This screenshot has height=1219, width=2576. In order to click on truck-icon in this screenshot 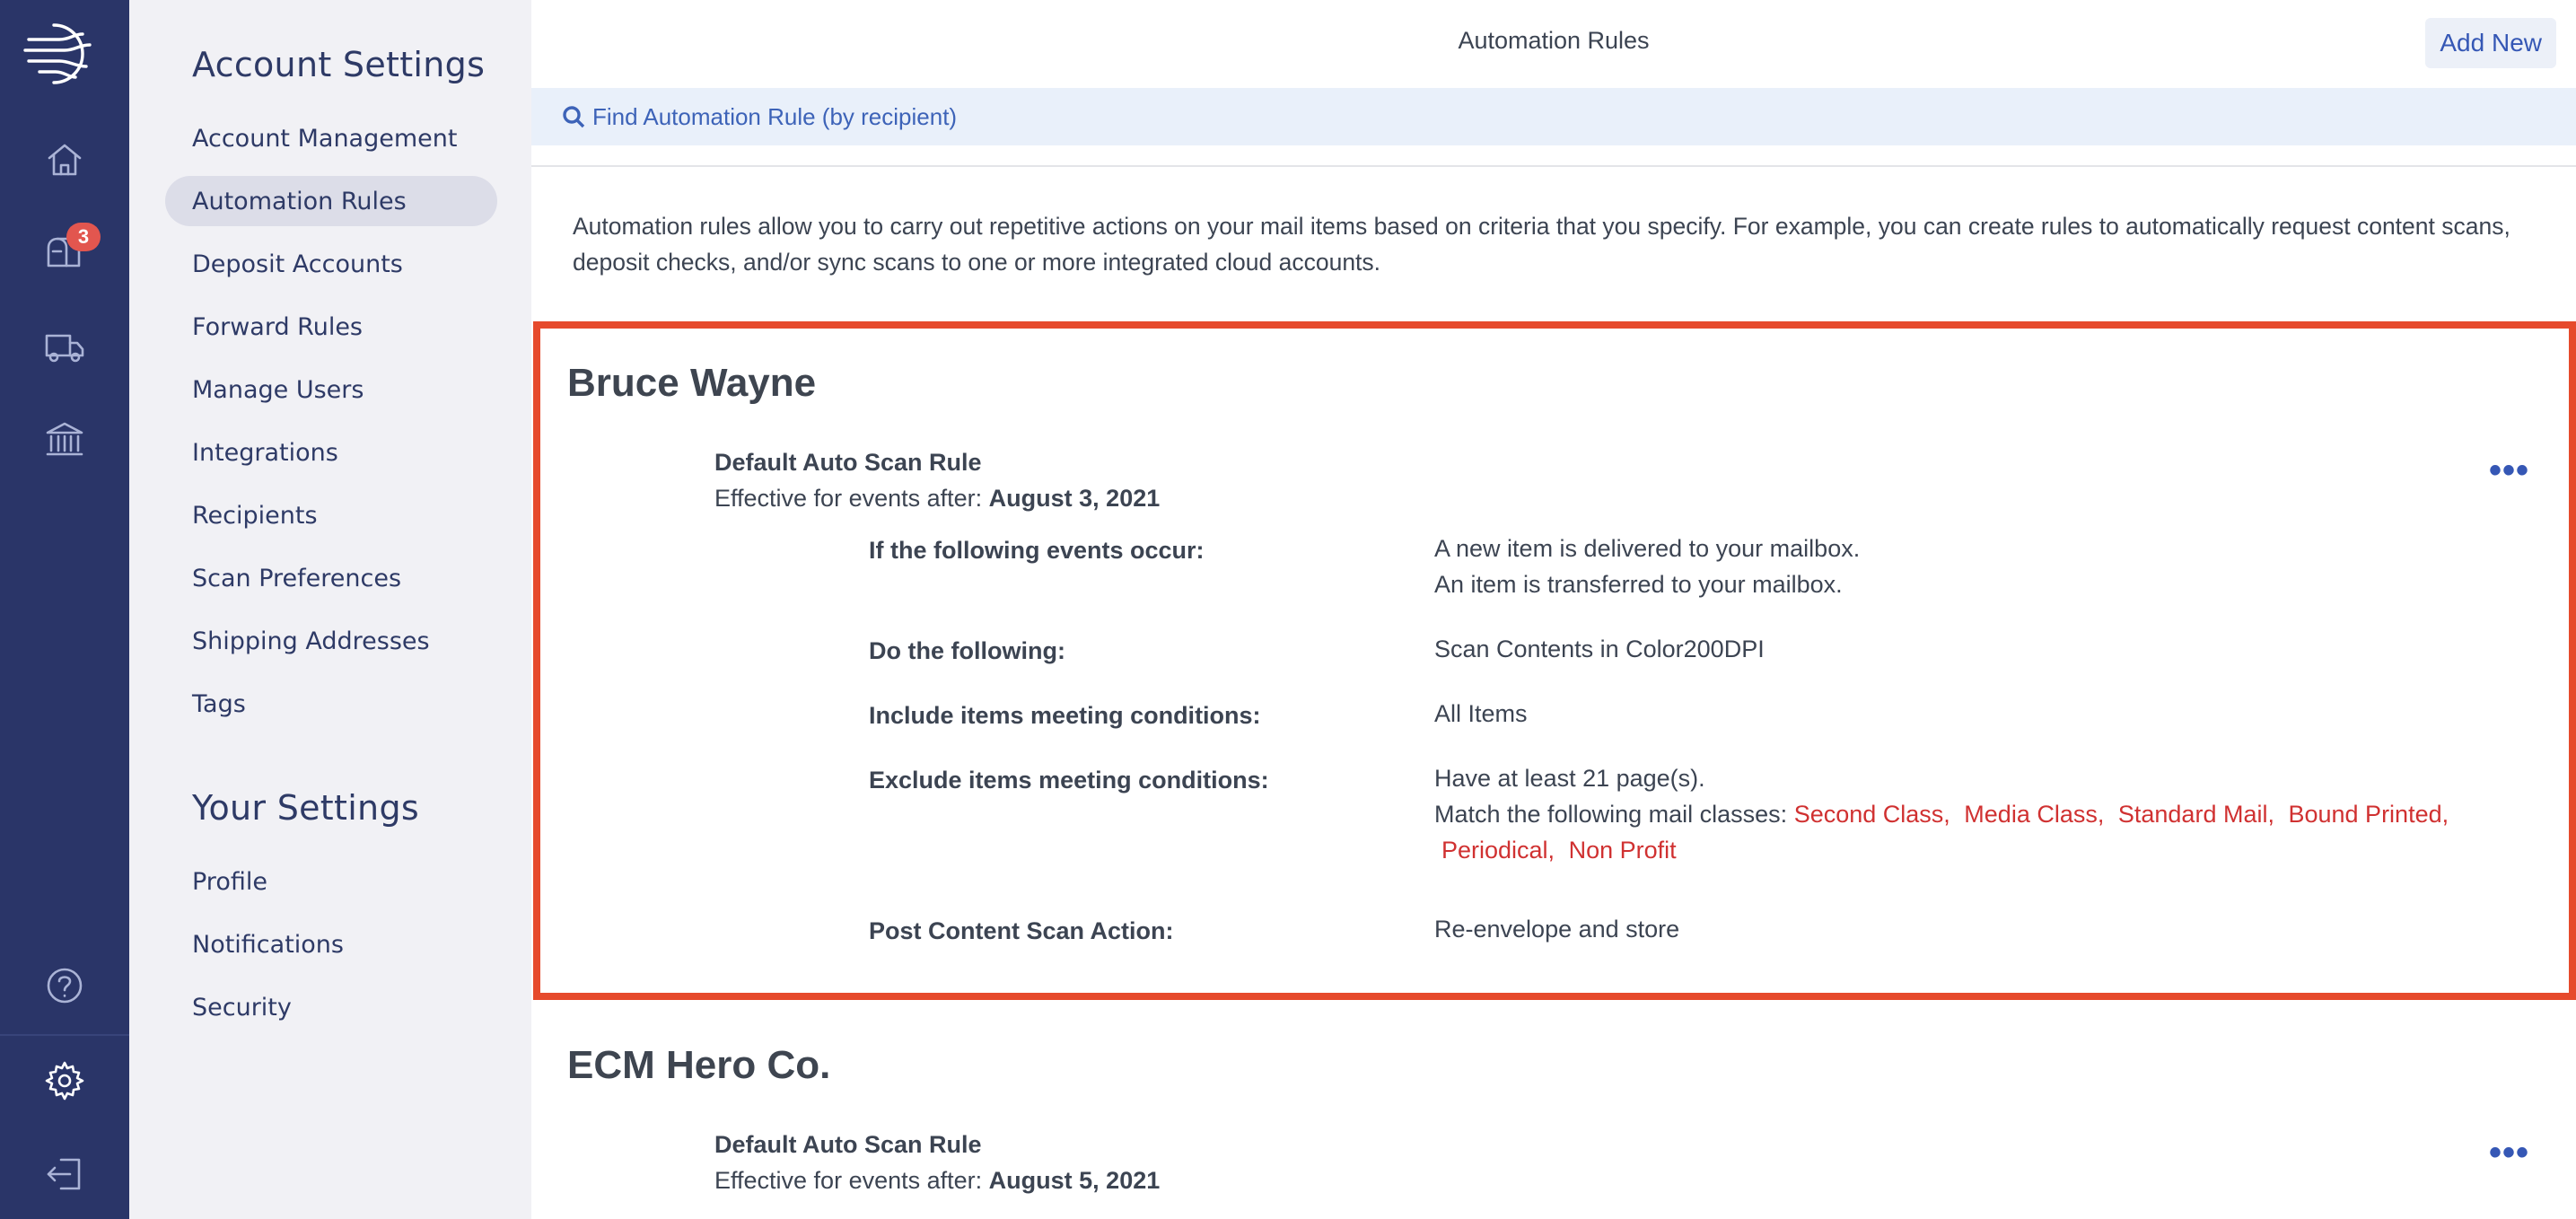, I will do `click(64, 347)`.